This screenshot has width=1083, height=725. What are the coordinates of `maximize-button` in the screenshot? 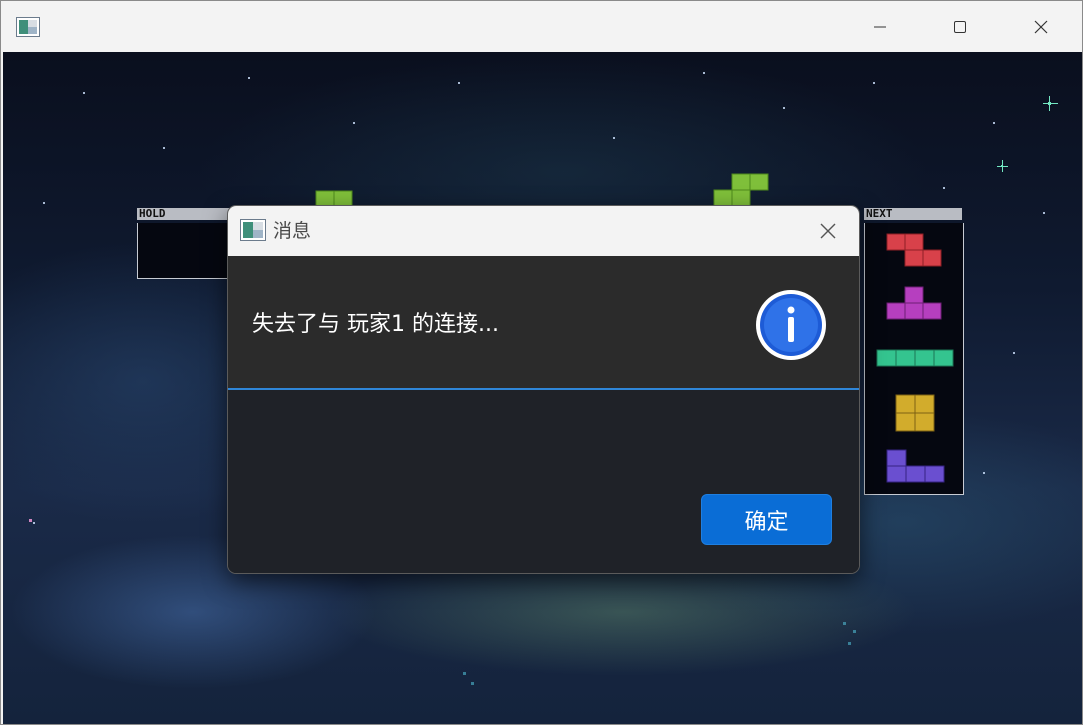 It's located at (960, 26).